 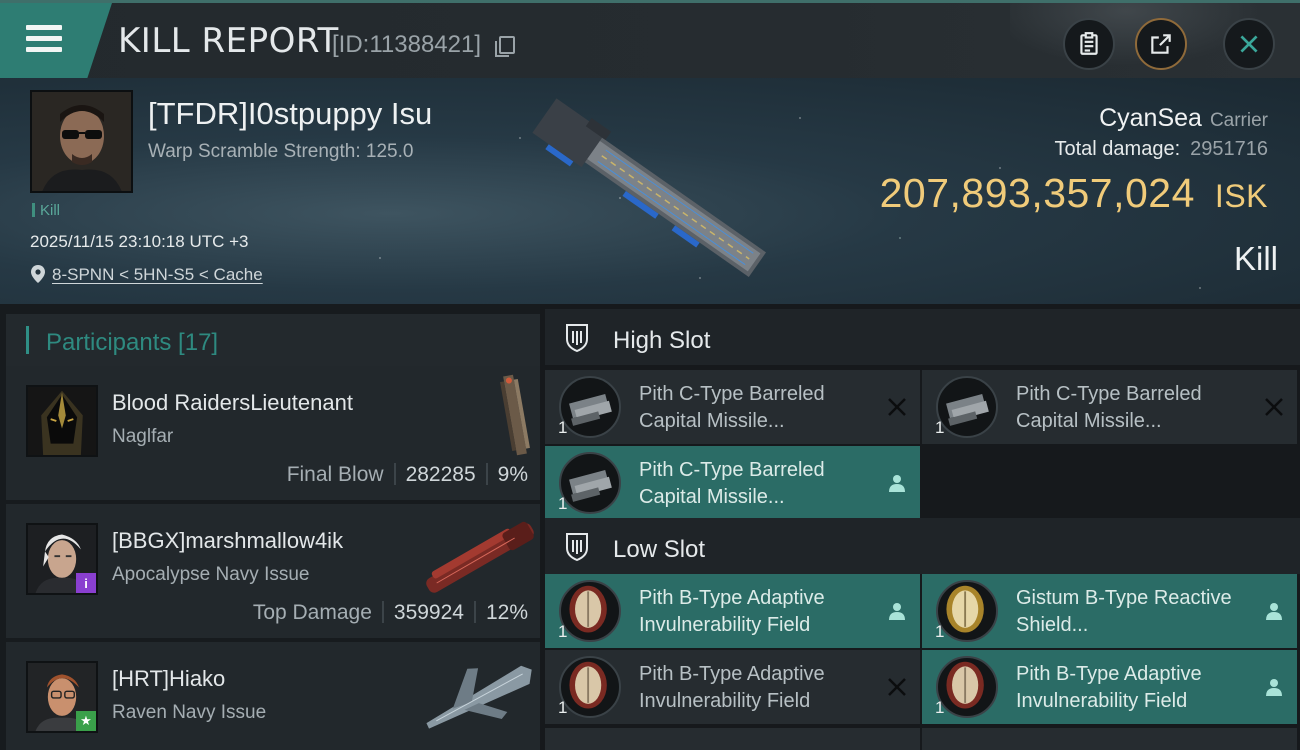 I want to click on report-id: [ID:11388421], so click(x=407, y=44).